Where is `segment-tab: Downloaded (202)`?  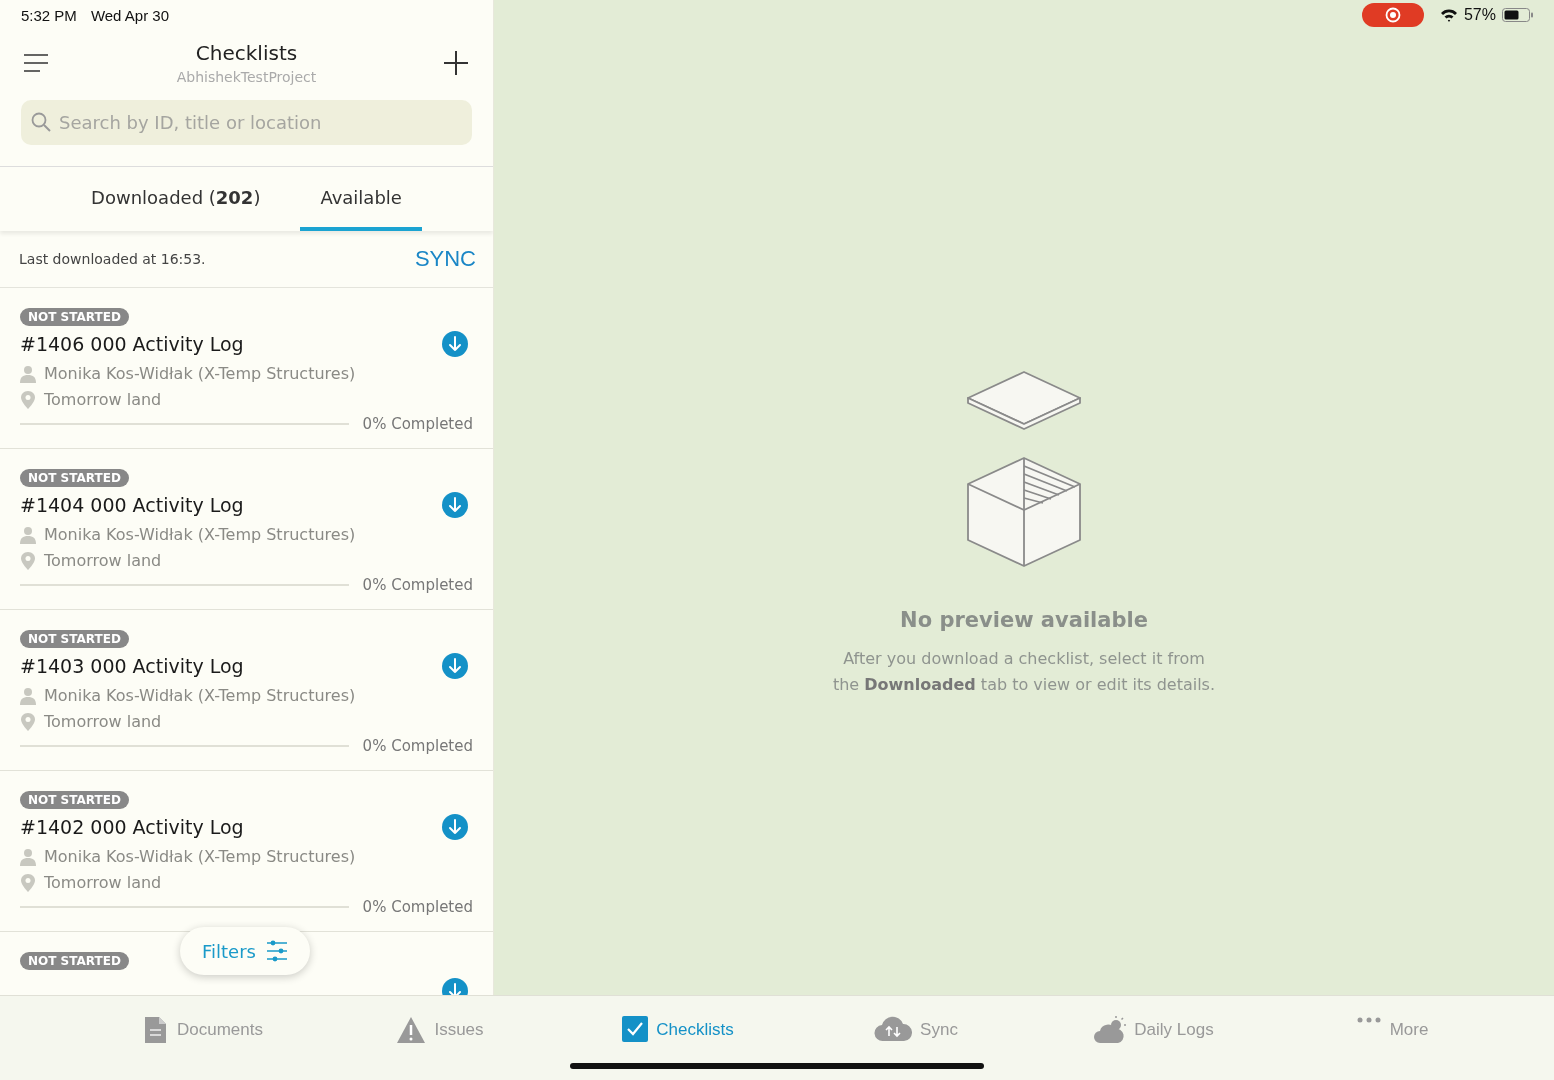
segment-tab: Downloaded (202) is located at coordinates (176, 199).